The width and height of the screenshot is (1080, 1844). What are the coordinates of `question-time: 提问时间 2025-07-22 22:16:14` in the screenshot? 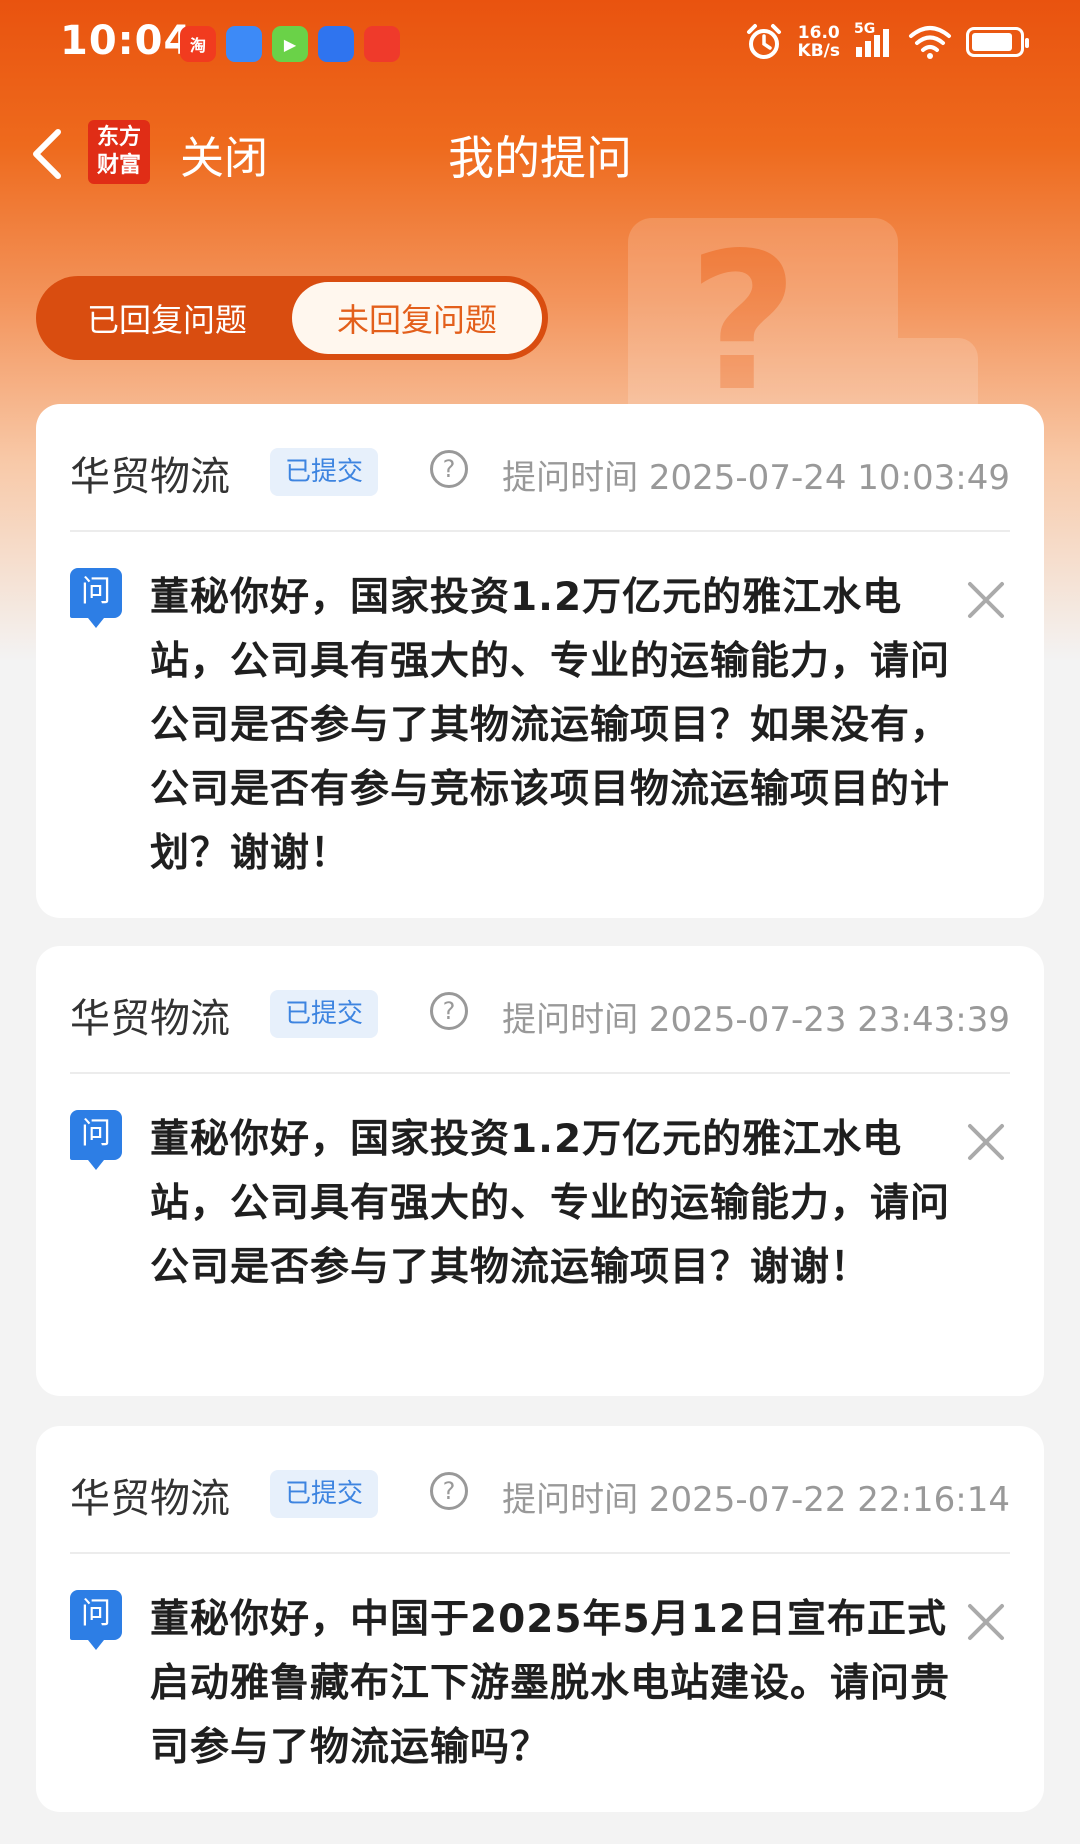 It's located at (756, 1500).